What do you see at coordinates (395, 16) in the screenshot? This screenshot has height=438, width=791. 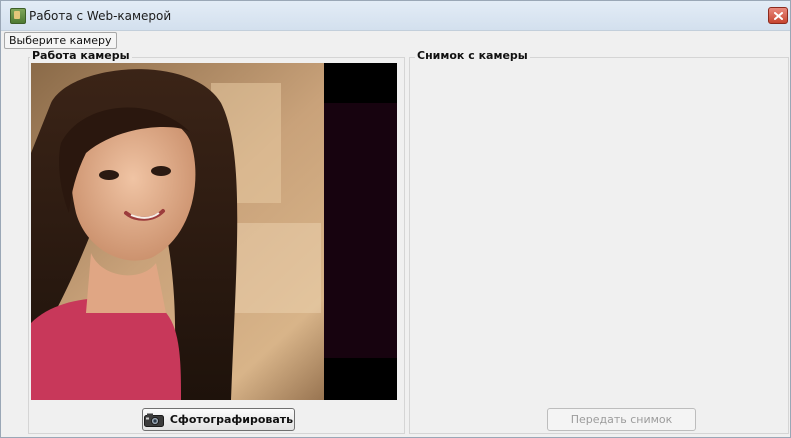 I see `title-bar: Работа с Web-камерой` at bounding box center [395, 16].